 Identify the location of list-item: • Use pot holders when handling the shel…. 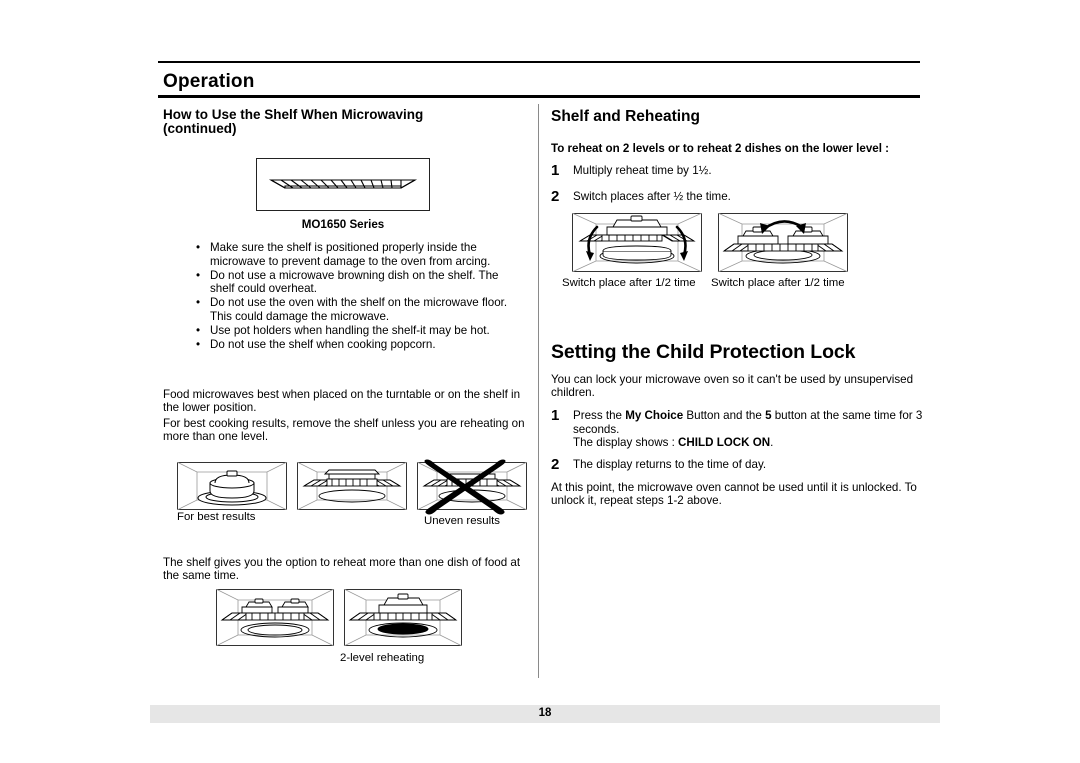
(361, 331).